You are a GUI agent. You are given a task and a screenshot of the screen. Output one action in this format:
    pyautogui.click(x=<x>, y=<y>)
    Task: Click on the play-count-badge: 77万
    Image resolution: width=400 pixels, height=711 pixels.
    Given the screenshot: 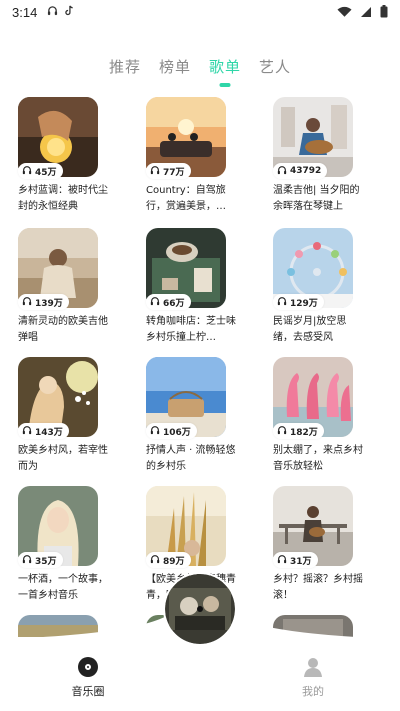 What is the action you would take?
    pyautogui.click(x=168, y=171)
    